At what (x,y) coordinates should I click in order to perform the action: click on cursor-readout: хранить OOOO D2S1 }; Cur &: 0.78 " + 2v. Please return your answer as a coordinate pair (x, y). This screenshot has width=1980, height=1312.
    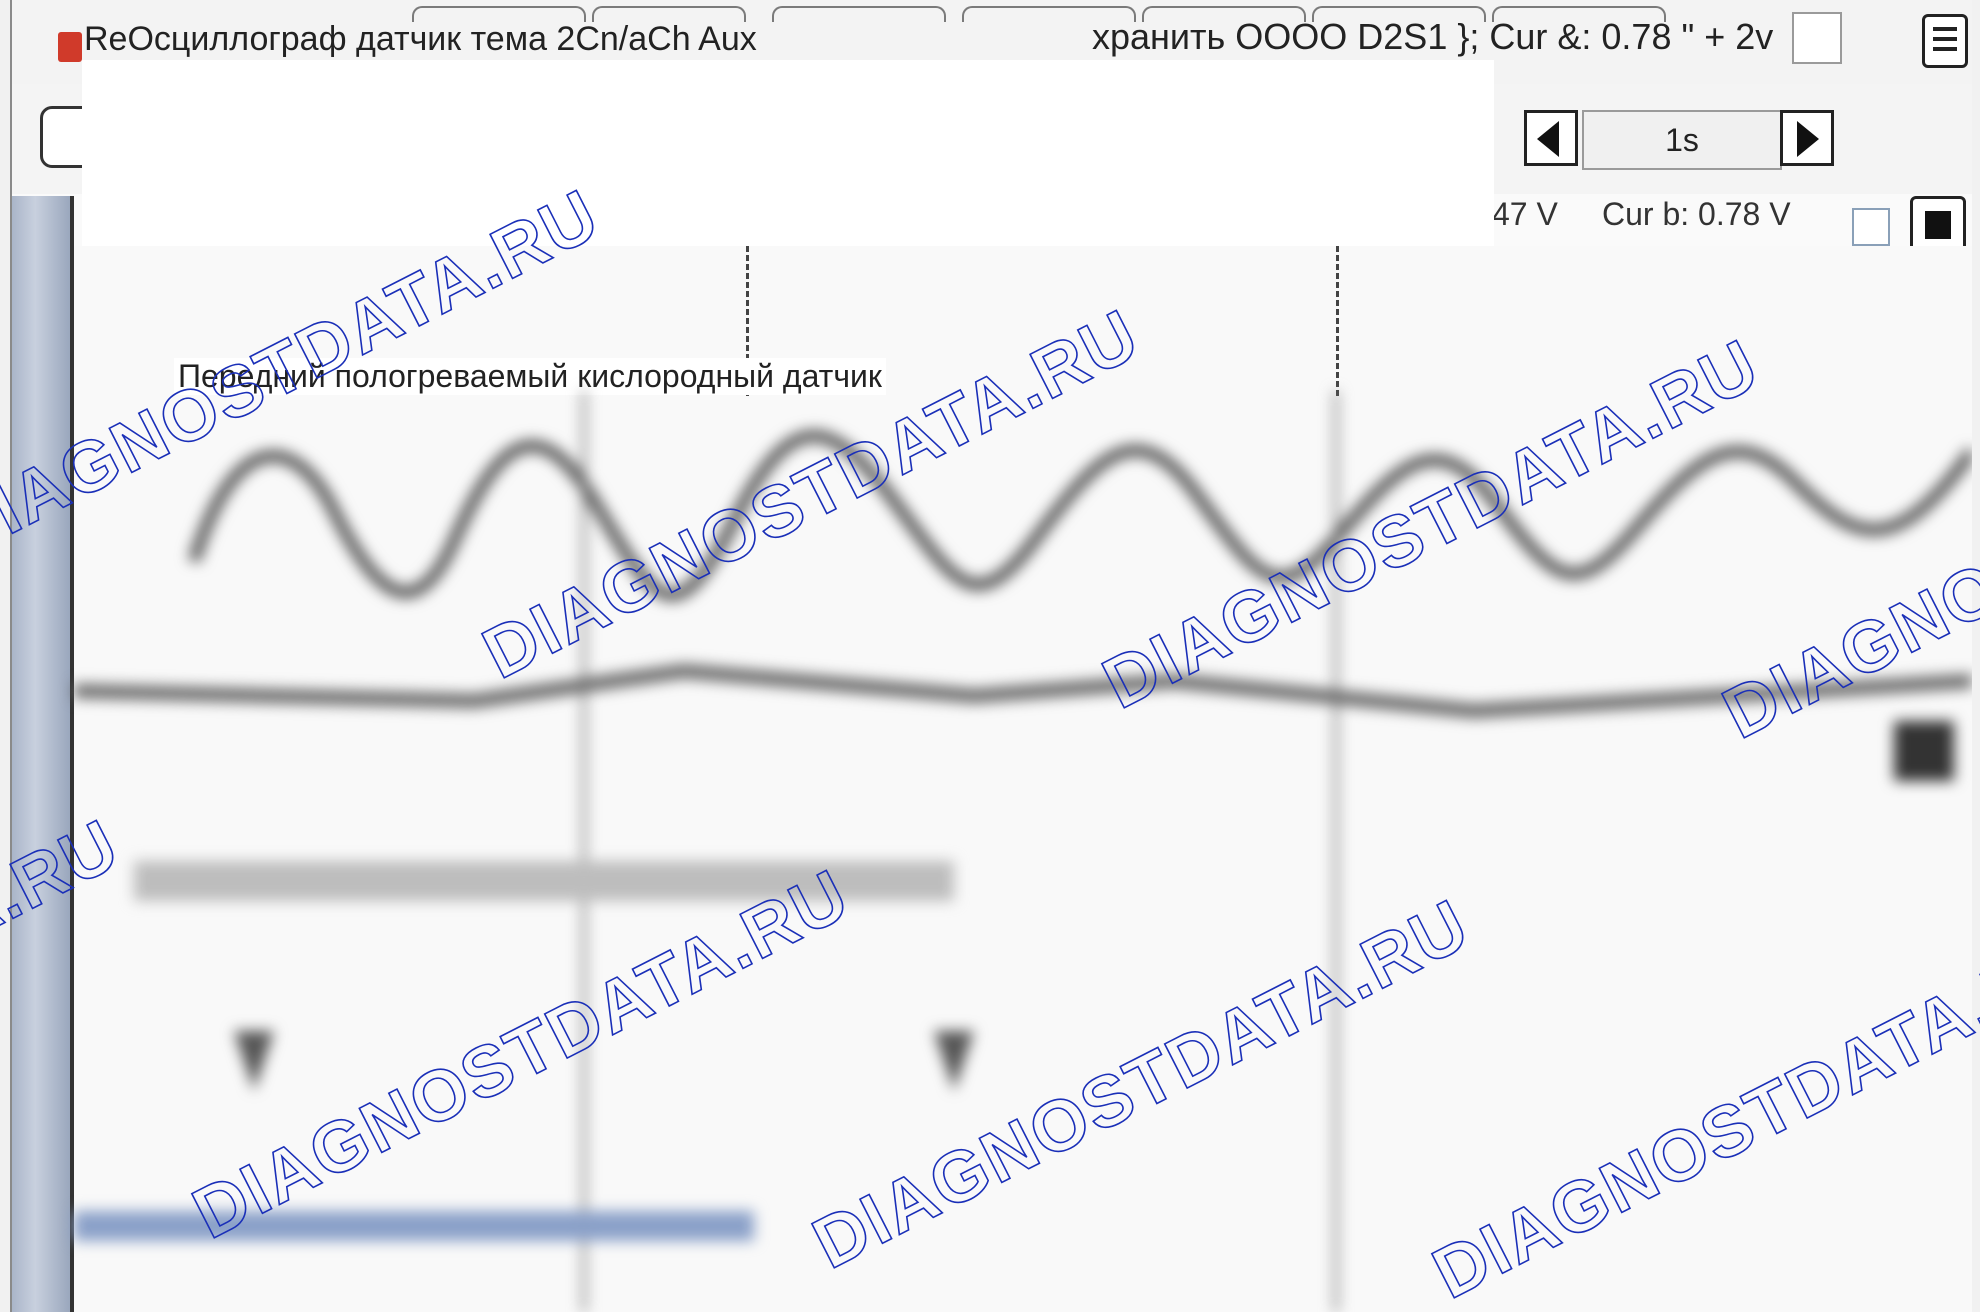
    Looking at the image, I should click on (1433, 36).